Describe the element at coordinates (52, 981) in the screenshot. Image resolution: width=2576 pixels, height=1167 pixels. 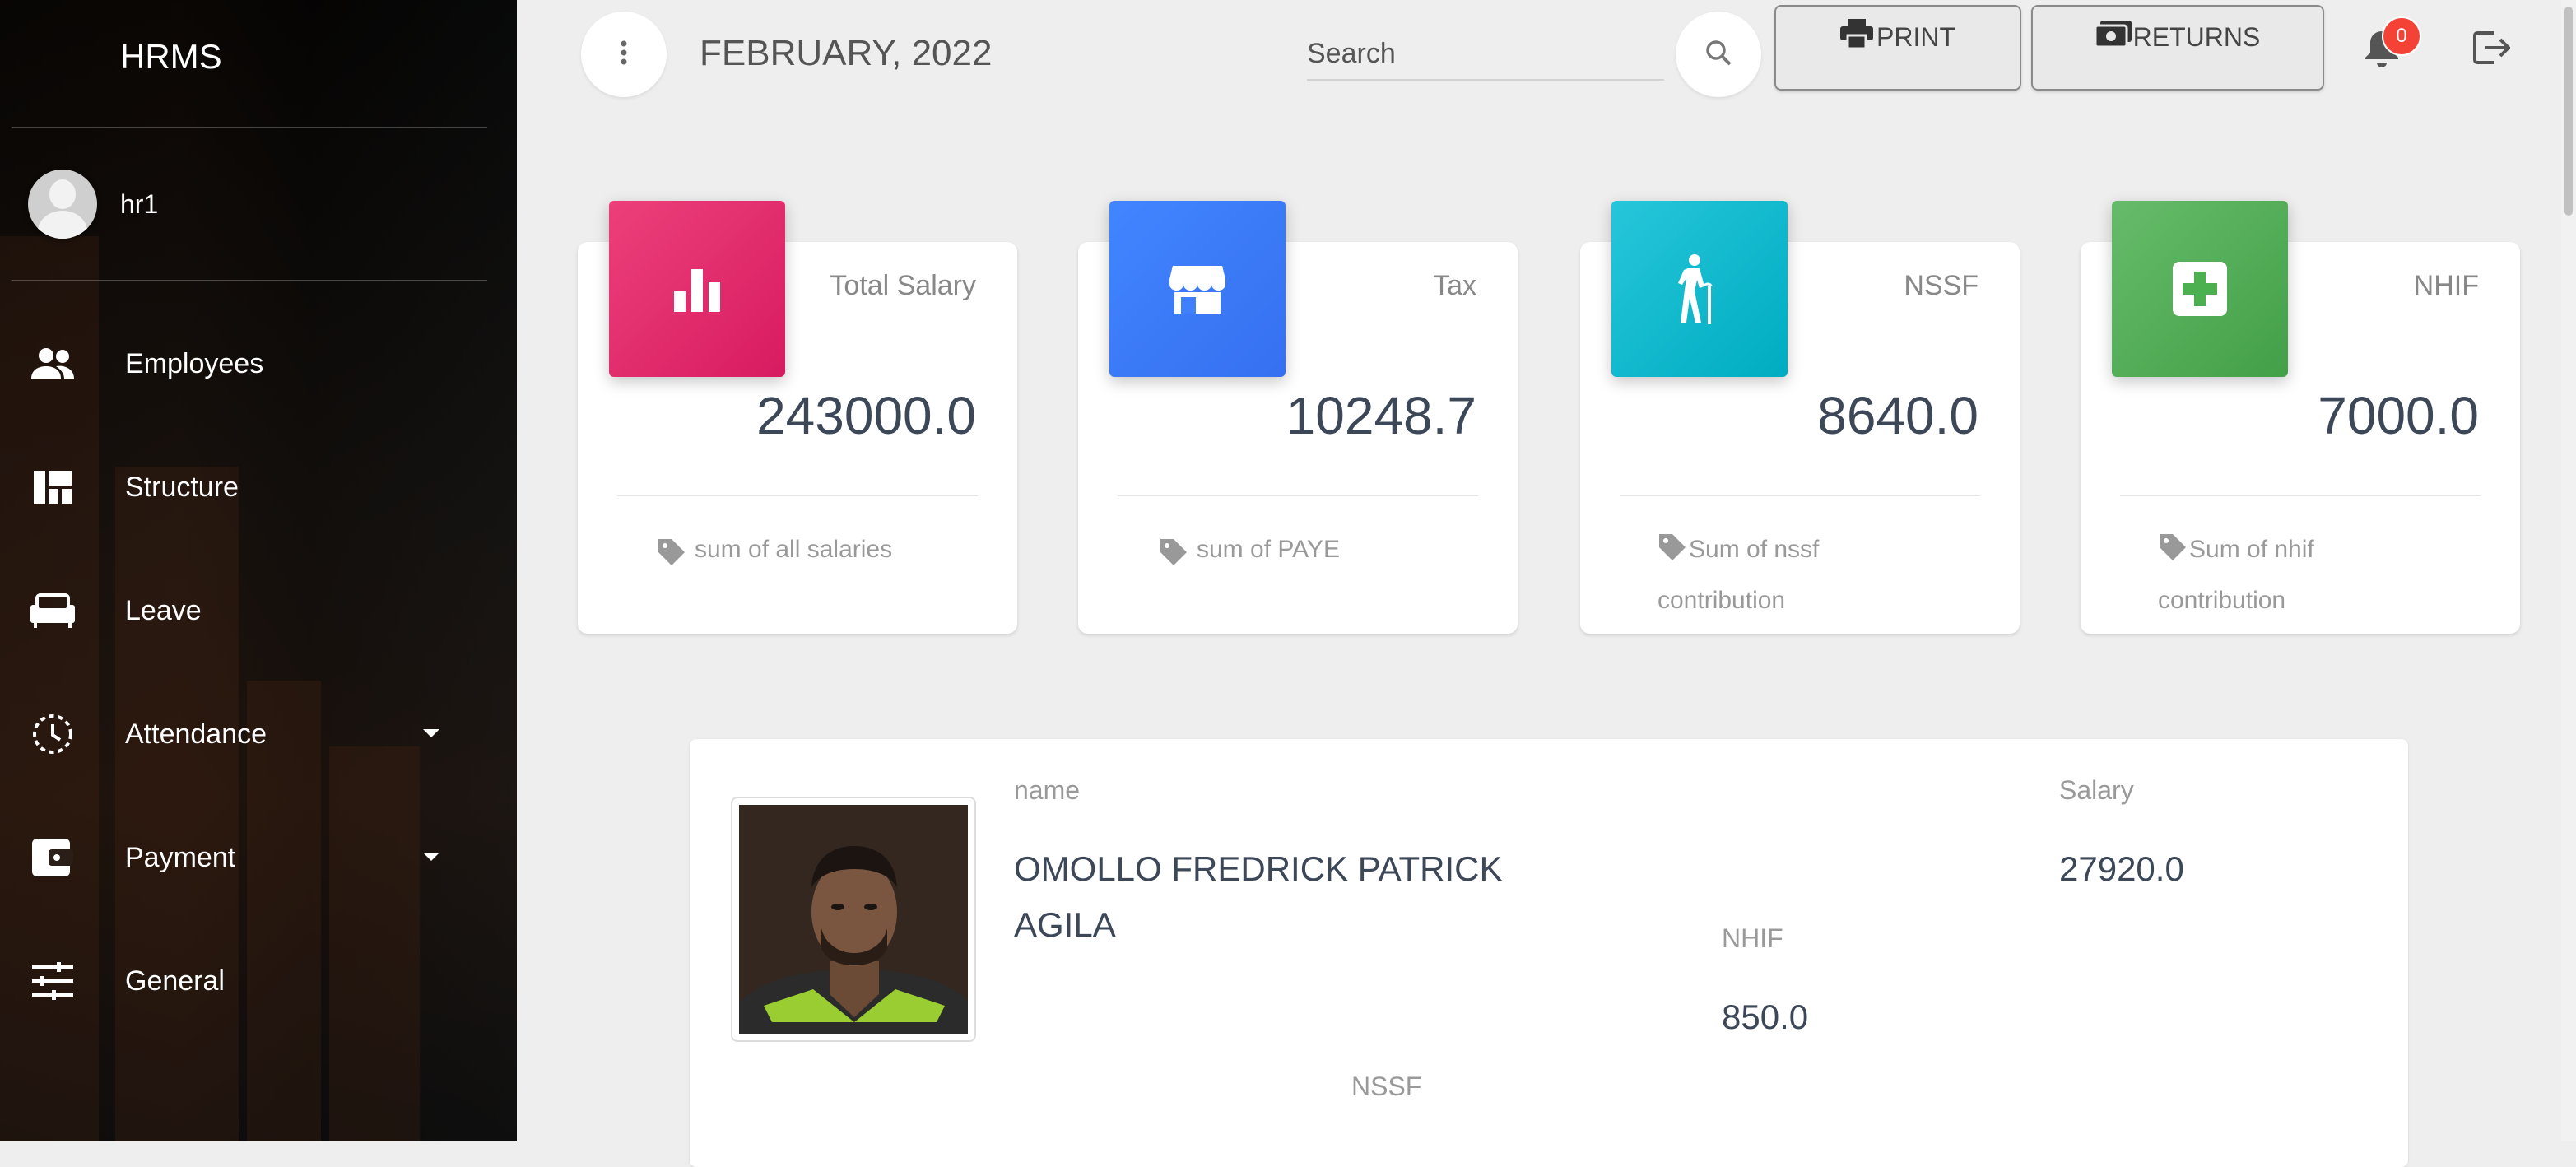
I see `sliders-icon` at that location.